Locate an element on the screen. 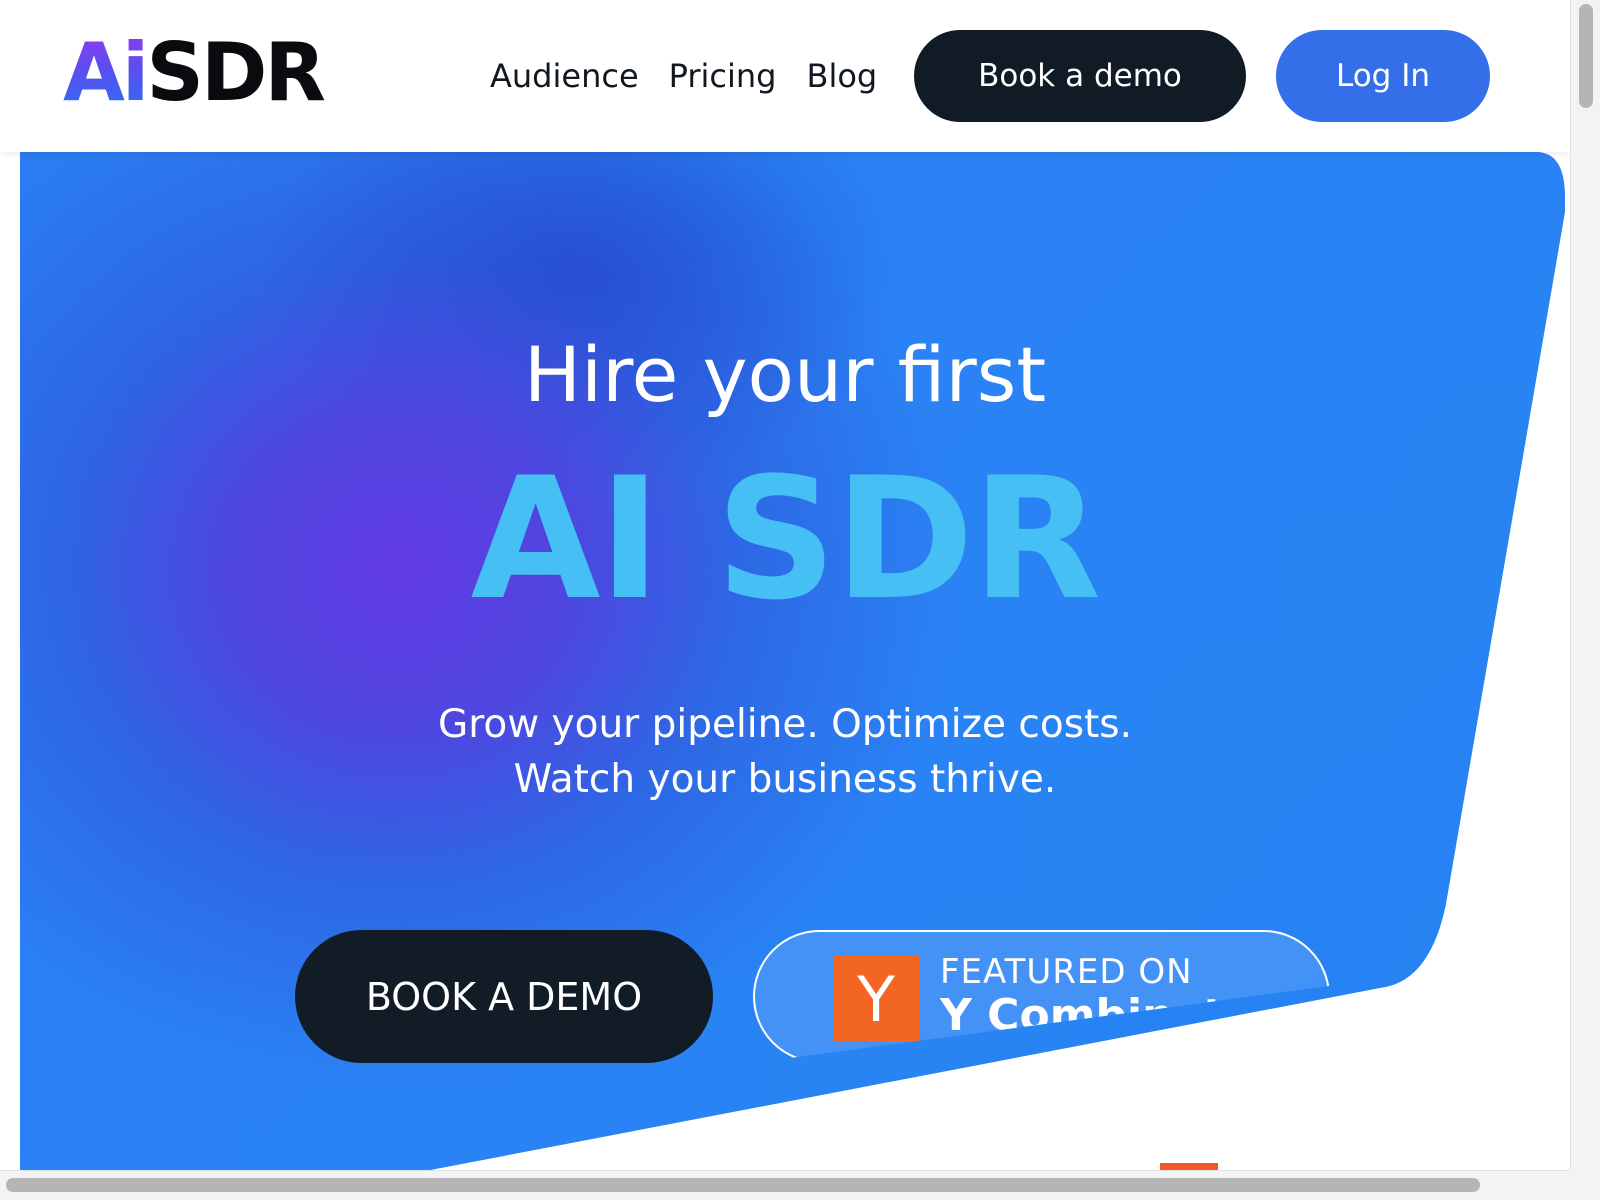 Image resolution: width=1600 pixels, height=1200 pixels. nav-link-blog: Blog is located at coordinates (841, 76).